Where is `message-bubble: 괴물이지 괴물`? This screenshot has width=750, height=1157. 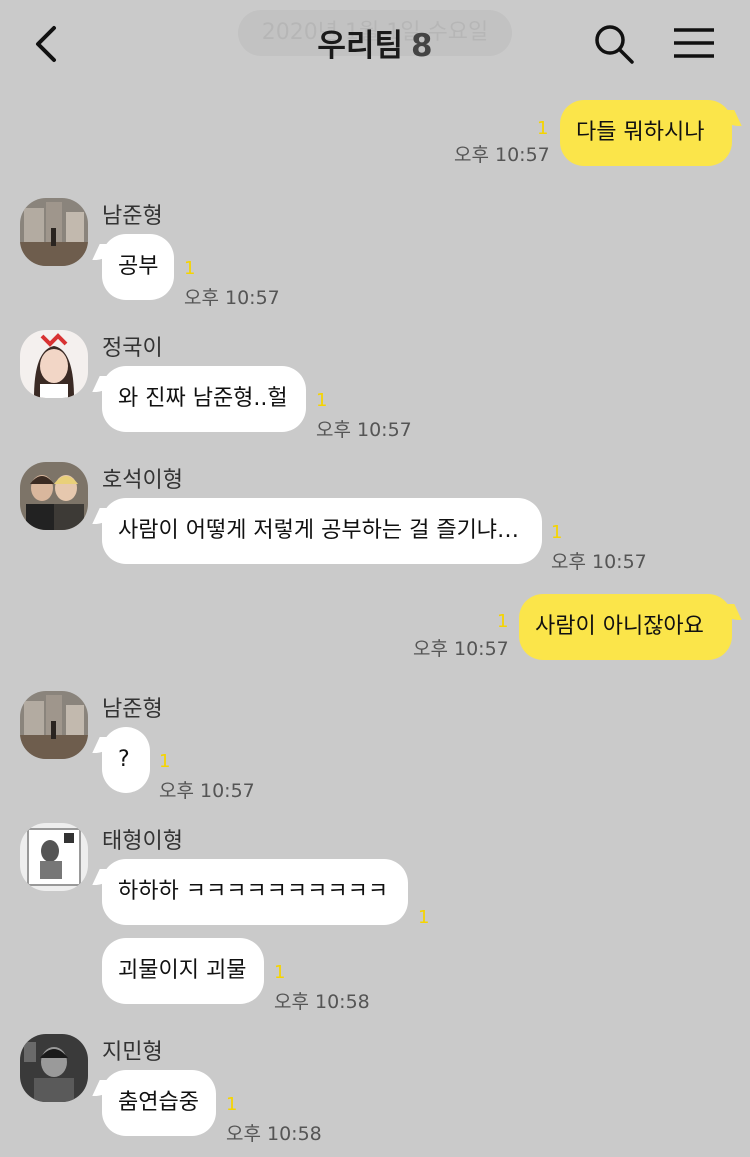 message-bubble: 괴물이지 괴물 is located at coordinates (183, 971).